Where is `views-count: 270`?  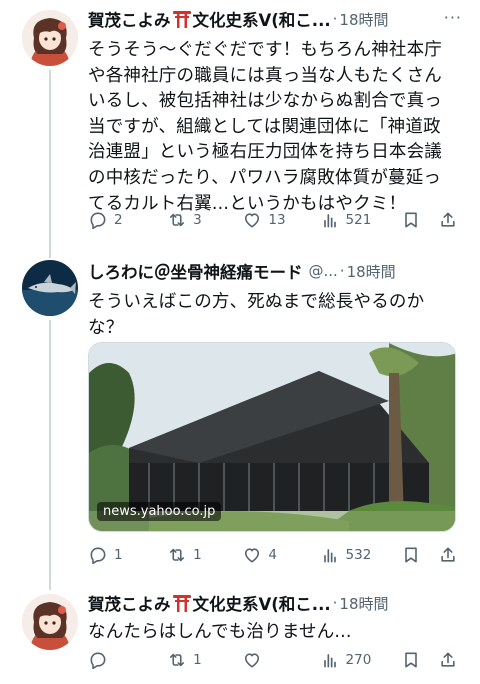
views-count: 270 is located at coordinates (358, 660).